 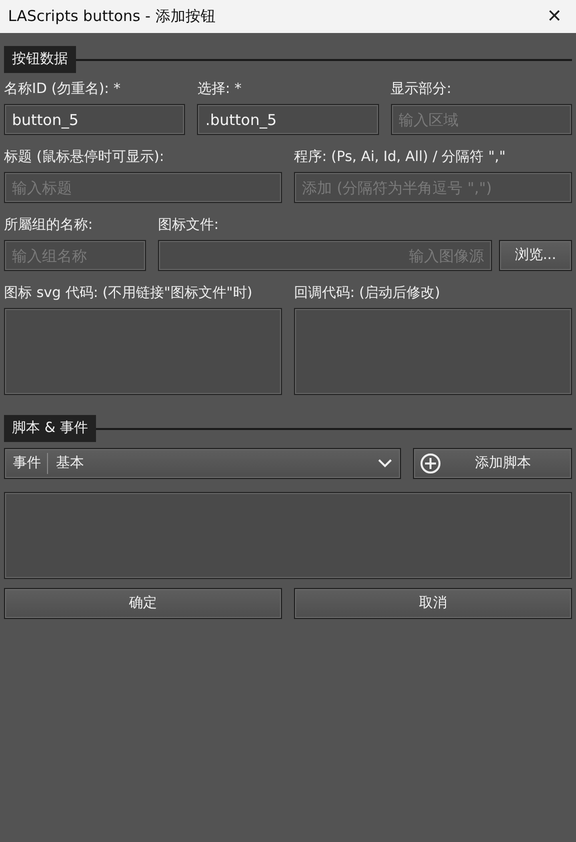 I want to click on section-title: 按钮数据, so click(x=40, y=59).